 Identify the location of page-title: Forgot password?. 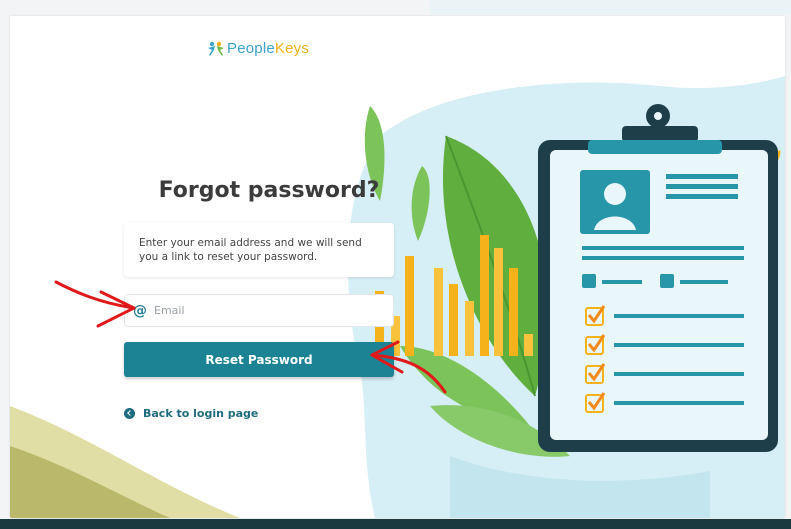
(269, 190).